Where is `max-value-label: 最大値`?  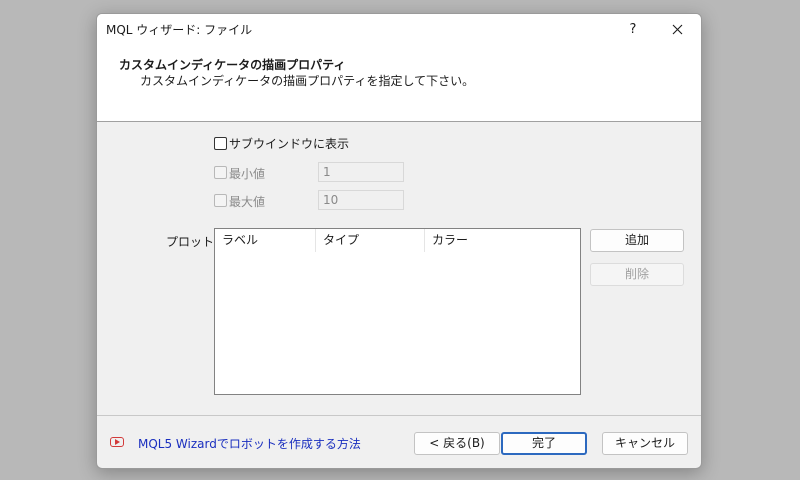
max-value-label: 最大値 is located at coordinates (247, 202).